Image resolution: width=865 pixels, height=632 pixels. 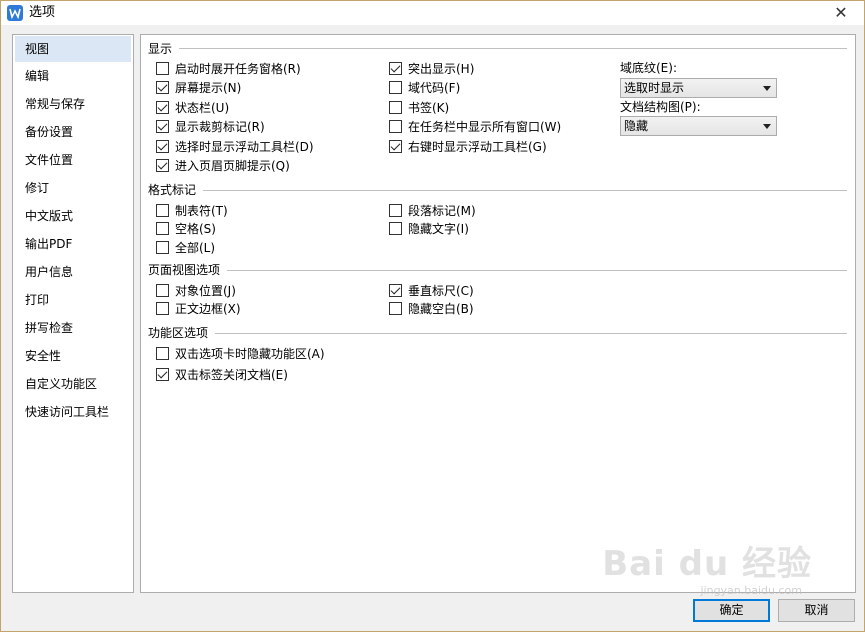 What do you see at coordinates (238, 68) in the screenshot?
I see `checkbox-label: 启动时展开任务窗格(R)` at bounding box center [238, 68].